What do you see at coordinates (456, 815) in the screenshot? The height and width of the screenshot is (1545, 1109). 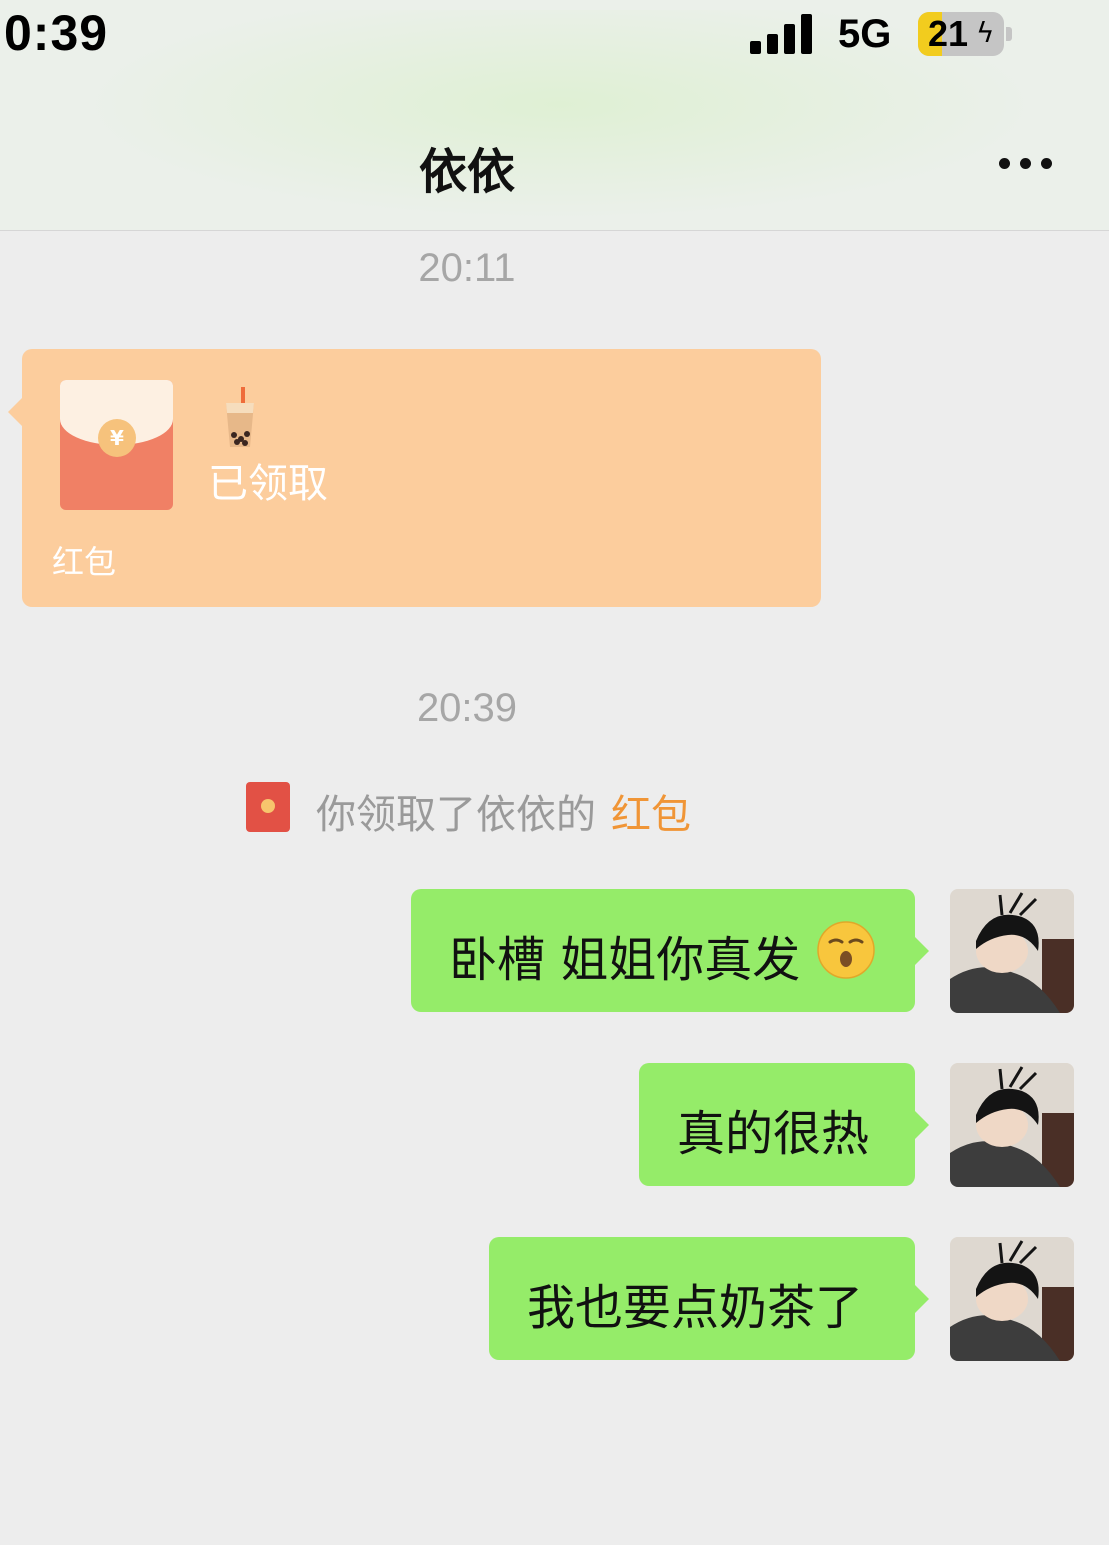 I see `notice-text: 你领取了依依的` at bounding box center [456, 815].